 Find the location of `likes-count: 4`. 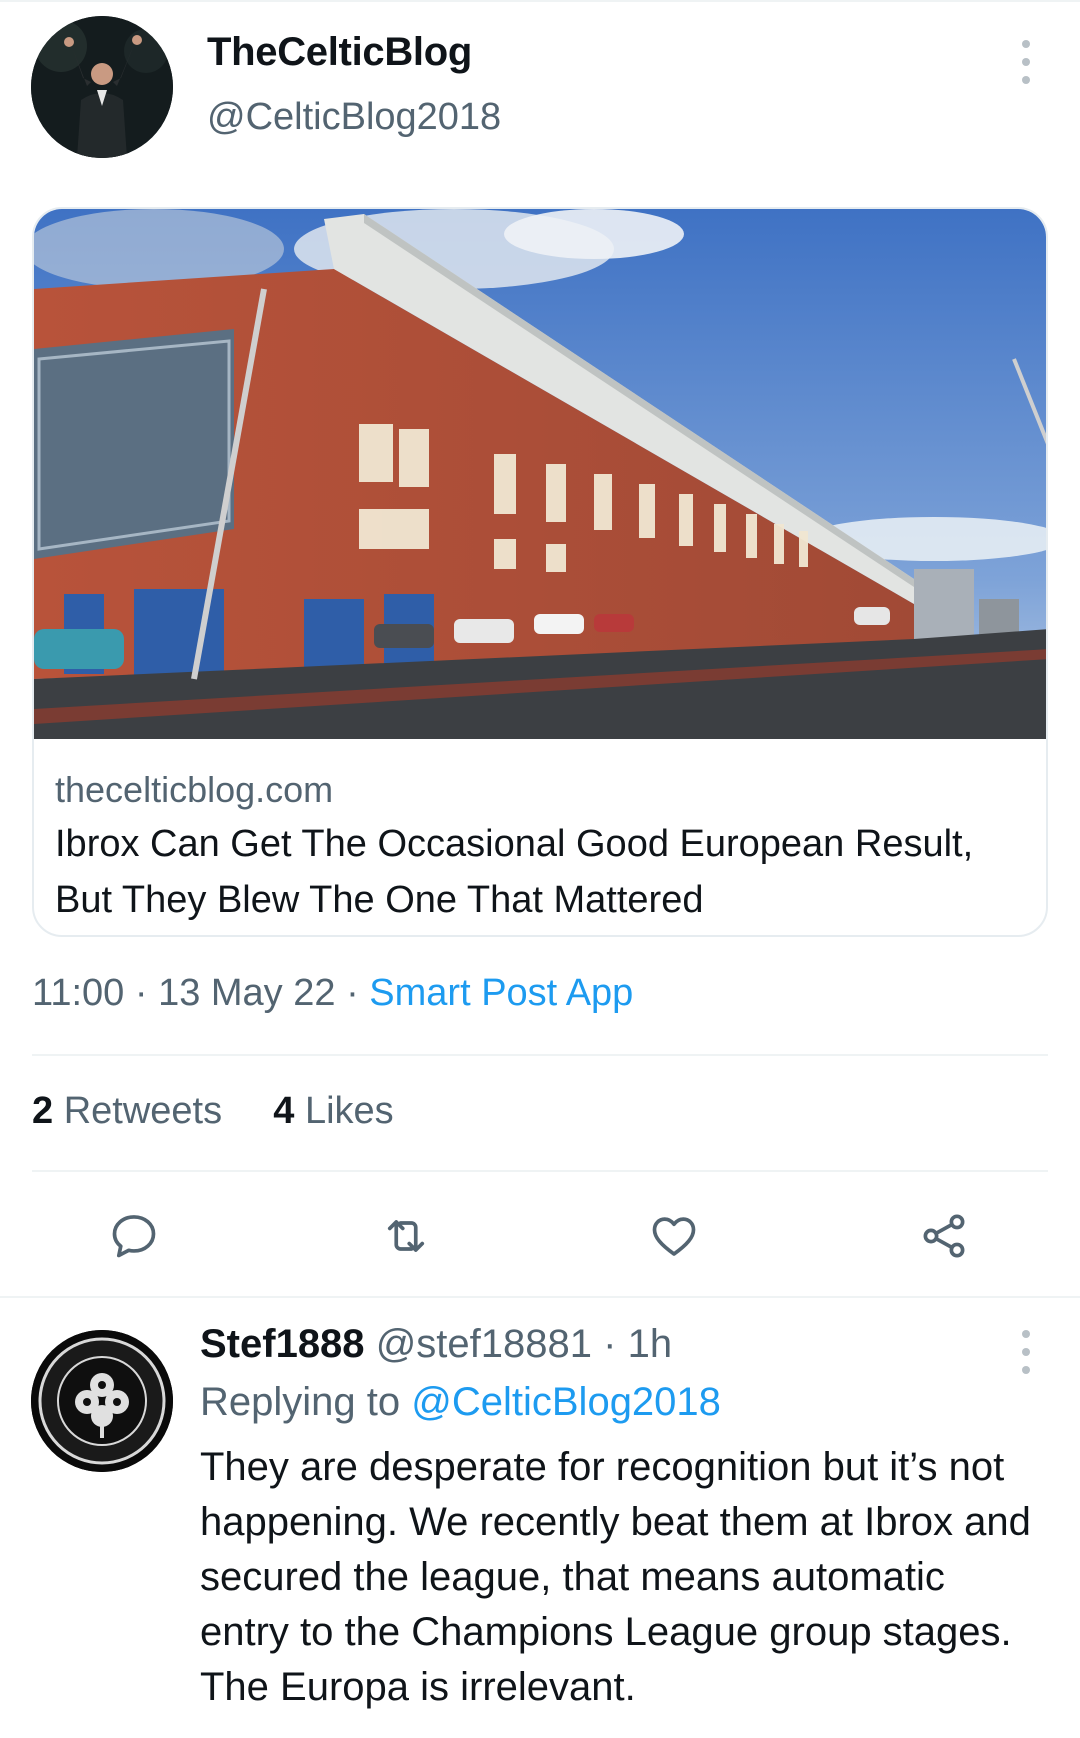

likes-count: 4 is located at coordinates (284, 1111).